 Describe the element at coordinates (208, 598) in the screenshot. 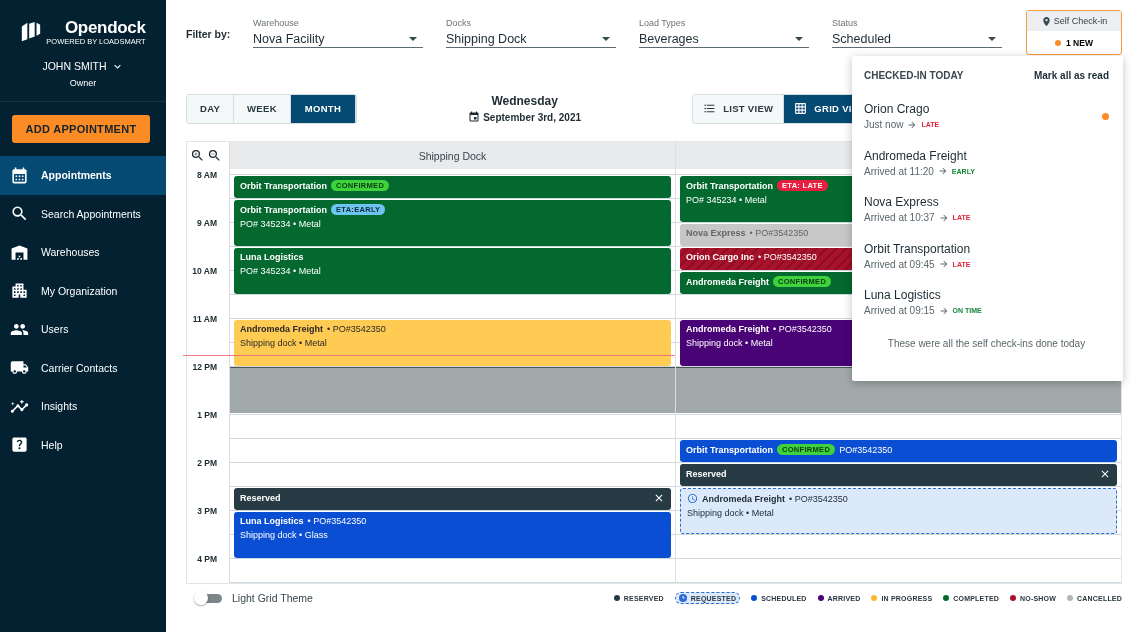

I see `theme-switch` at that location.